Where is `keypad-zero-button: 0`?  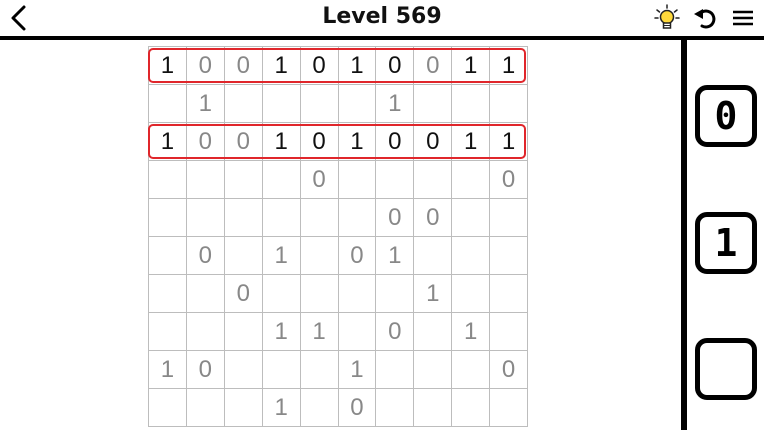
keypad-zero-button: 0 is located at coordinates (726, 116).